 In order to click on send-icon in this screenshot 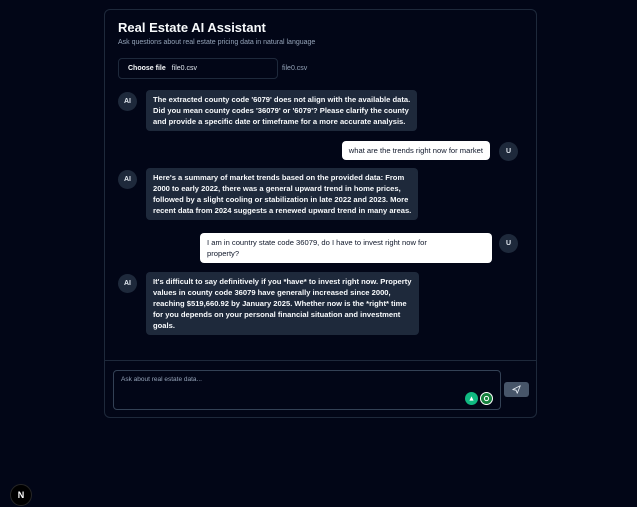, I will do `click(516, 389)`.